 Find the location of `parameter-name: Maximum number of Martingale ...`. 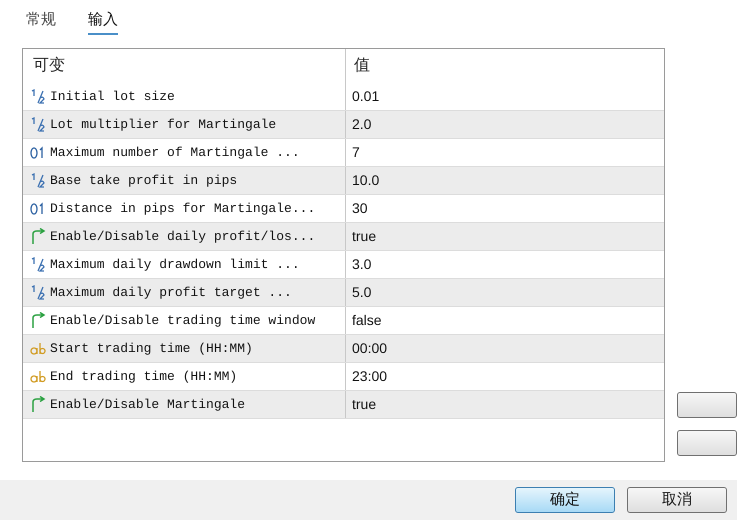

parameter-name: Maximum number of Martingale ... is located at coordinates (175, 153).